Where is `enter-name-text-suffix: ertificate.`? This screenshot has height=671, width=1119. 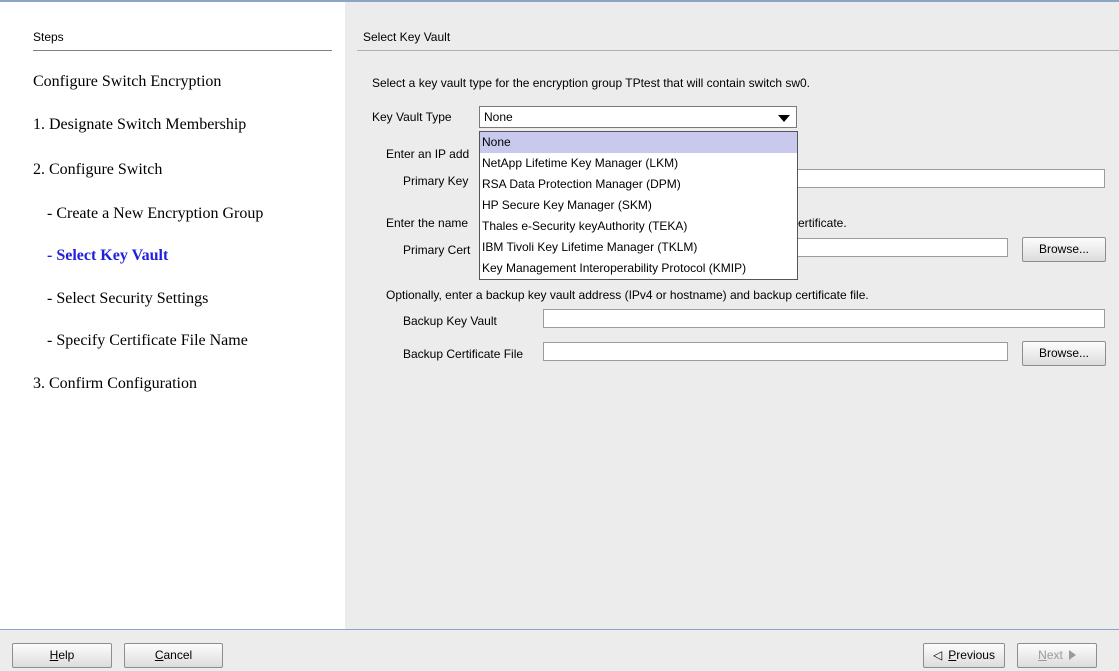
enter-name-text-suffix: ertificate. is located at coordinates (822, 223).